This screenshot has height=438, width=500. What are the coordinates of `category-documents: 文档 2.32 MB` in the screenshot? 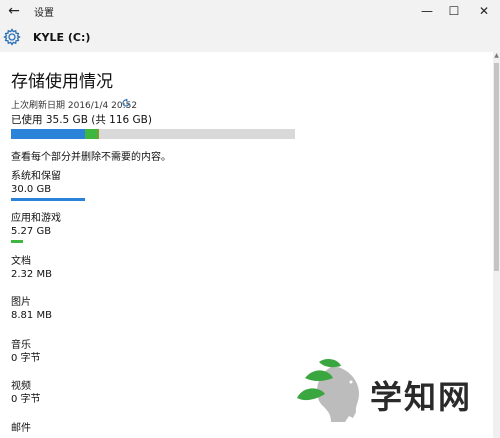 It's located at (31, 268).